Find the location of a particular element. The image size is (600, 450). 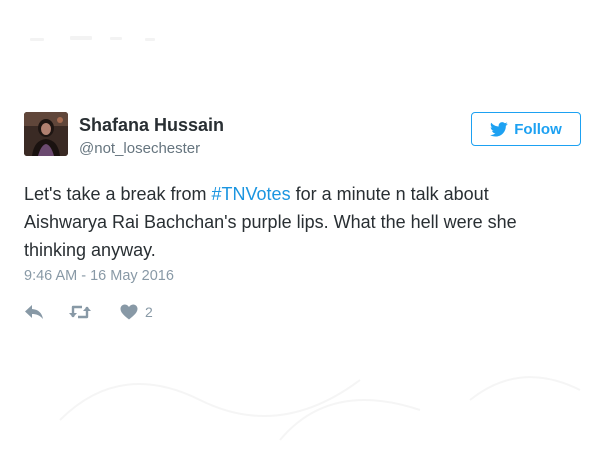

follow-button: Follow is located at coordinates (526, 129).